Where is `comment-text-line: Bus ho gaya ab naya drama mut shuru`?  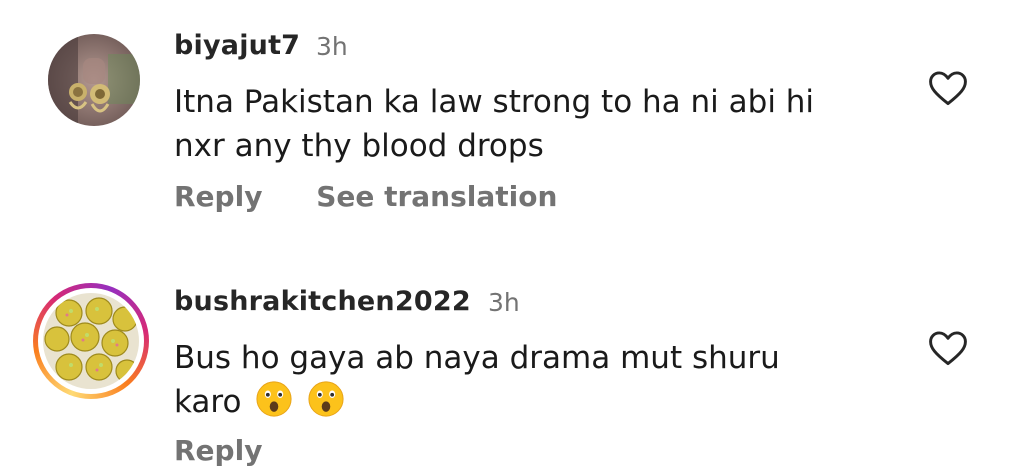
comment-text-line: Bus ho gaya ab naya drama mut shuru is located at coordinates (477, 358).